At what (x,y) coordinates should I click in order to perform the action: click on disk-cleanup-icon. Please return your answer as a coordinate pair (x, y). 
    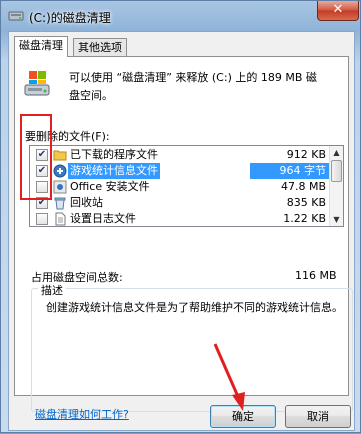
    Looking at the image, I should click on (37, 83).